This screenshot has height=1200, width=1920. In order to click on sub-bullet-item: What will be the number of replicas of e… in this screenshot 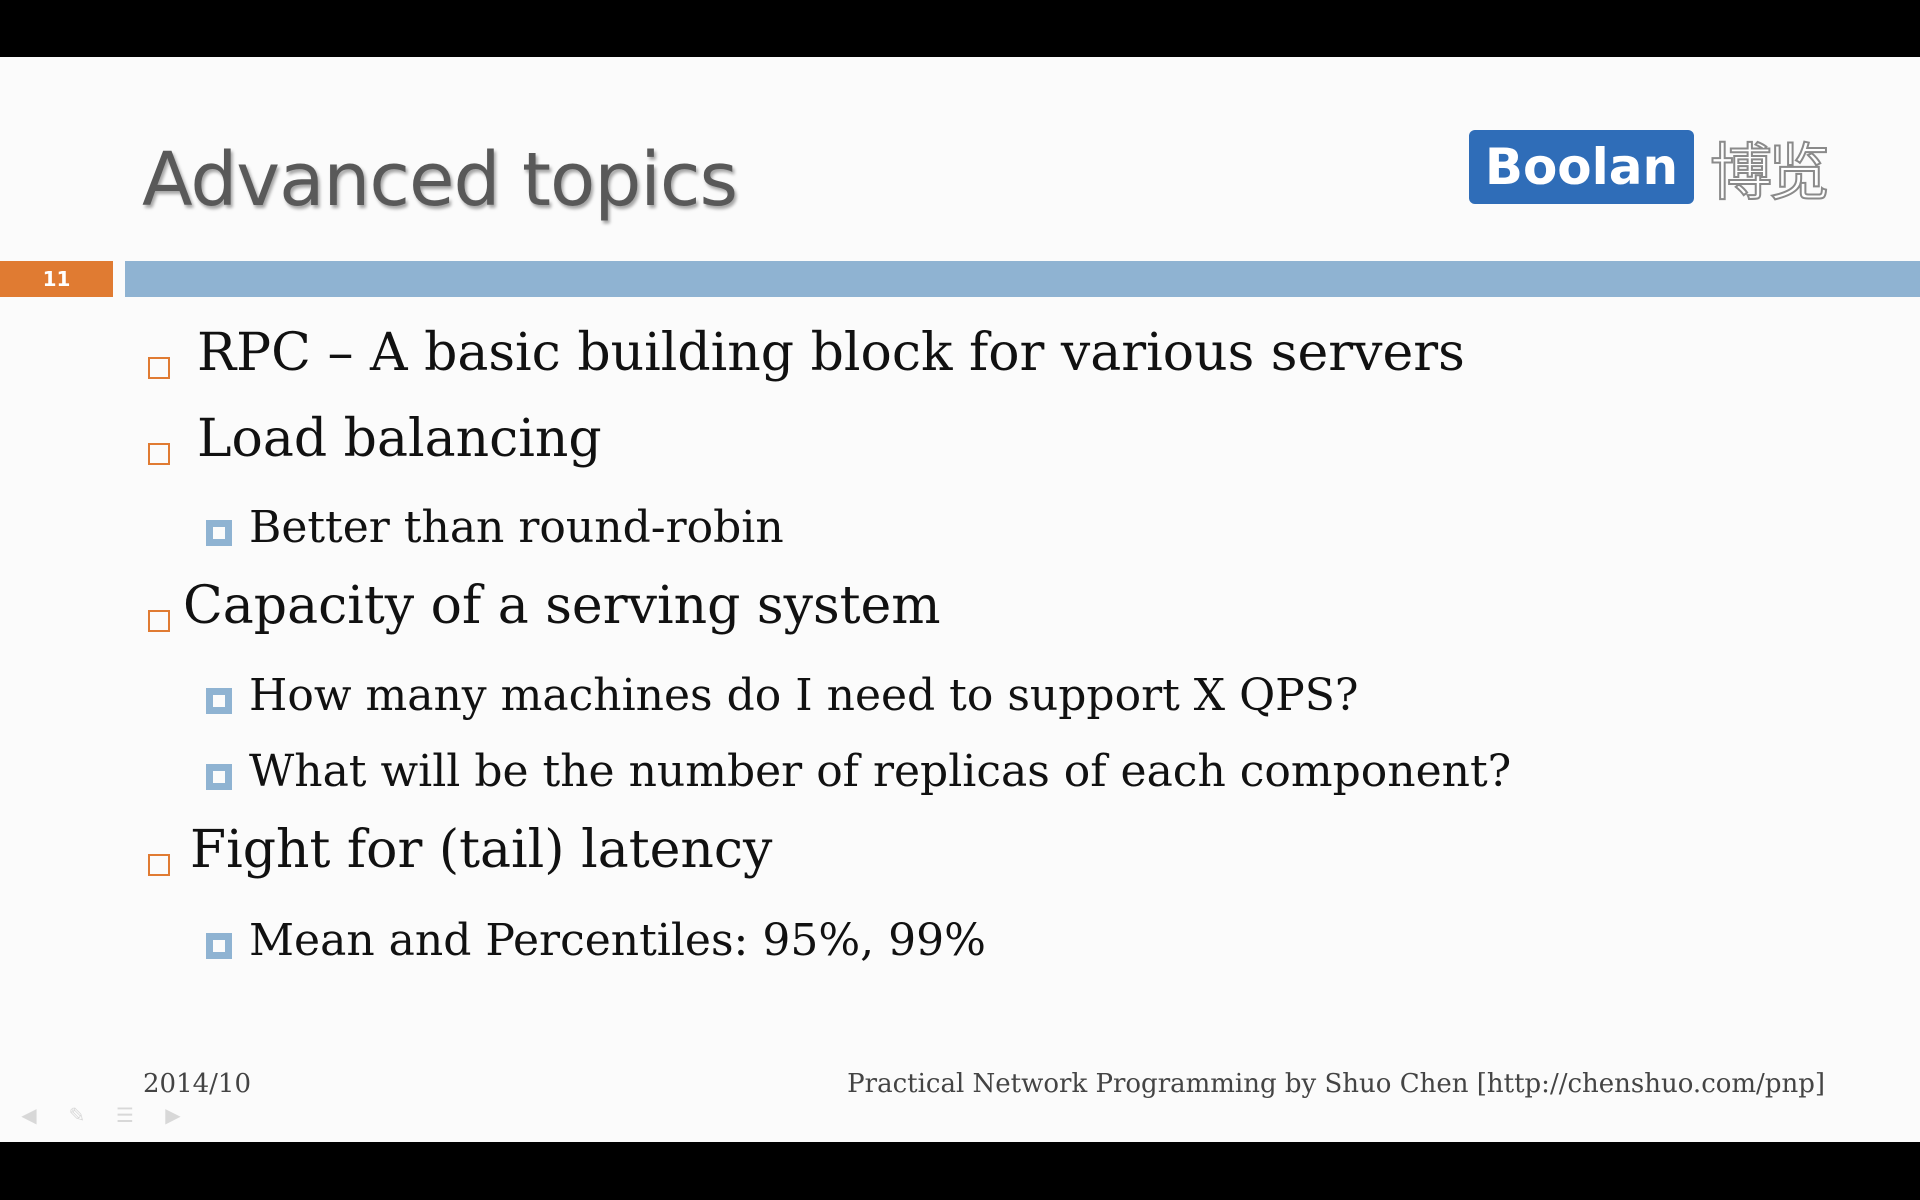, I will do `click(880, 771)`.